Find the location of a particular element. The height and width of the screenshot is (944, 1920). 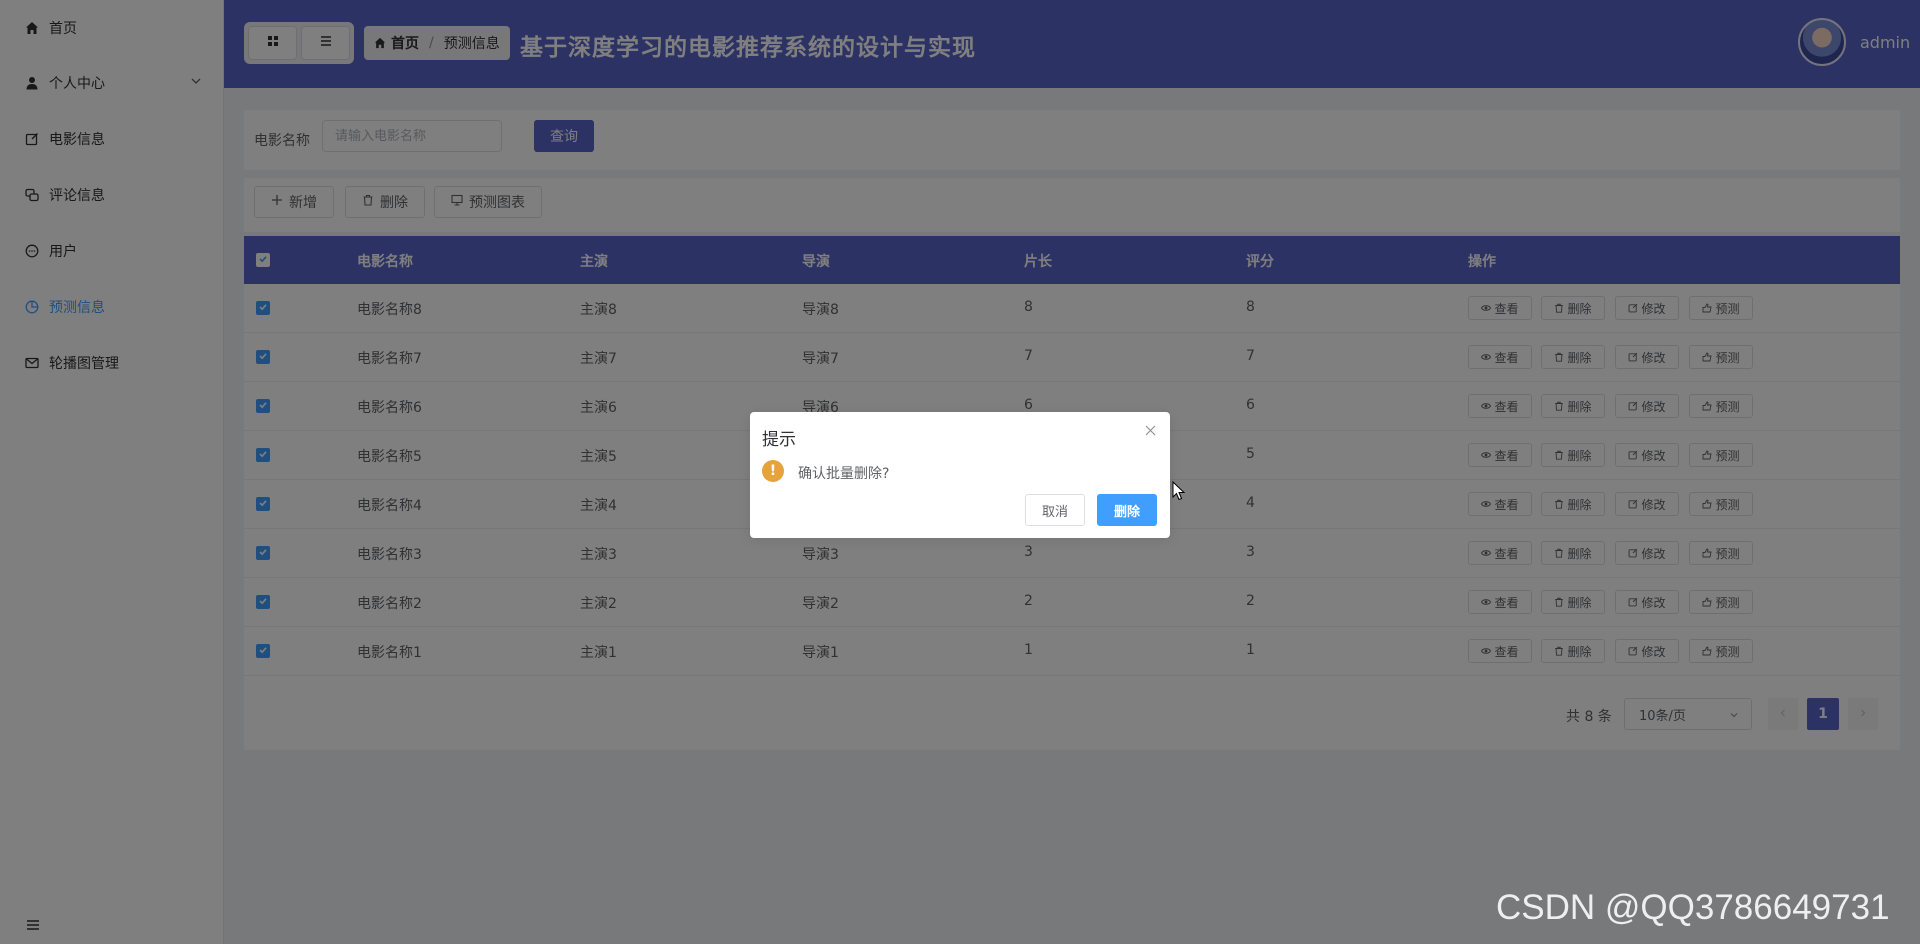

watermark: CSDN @QQ3786649731 is located at coordinates (1693, 907).